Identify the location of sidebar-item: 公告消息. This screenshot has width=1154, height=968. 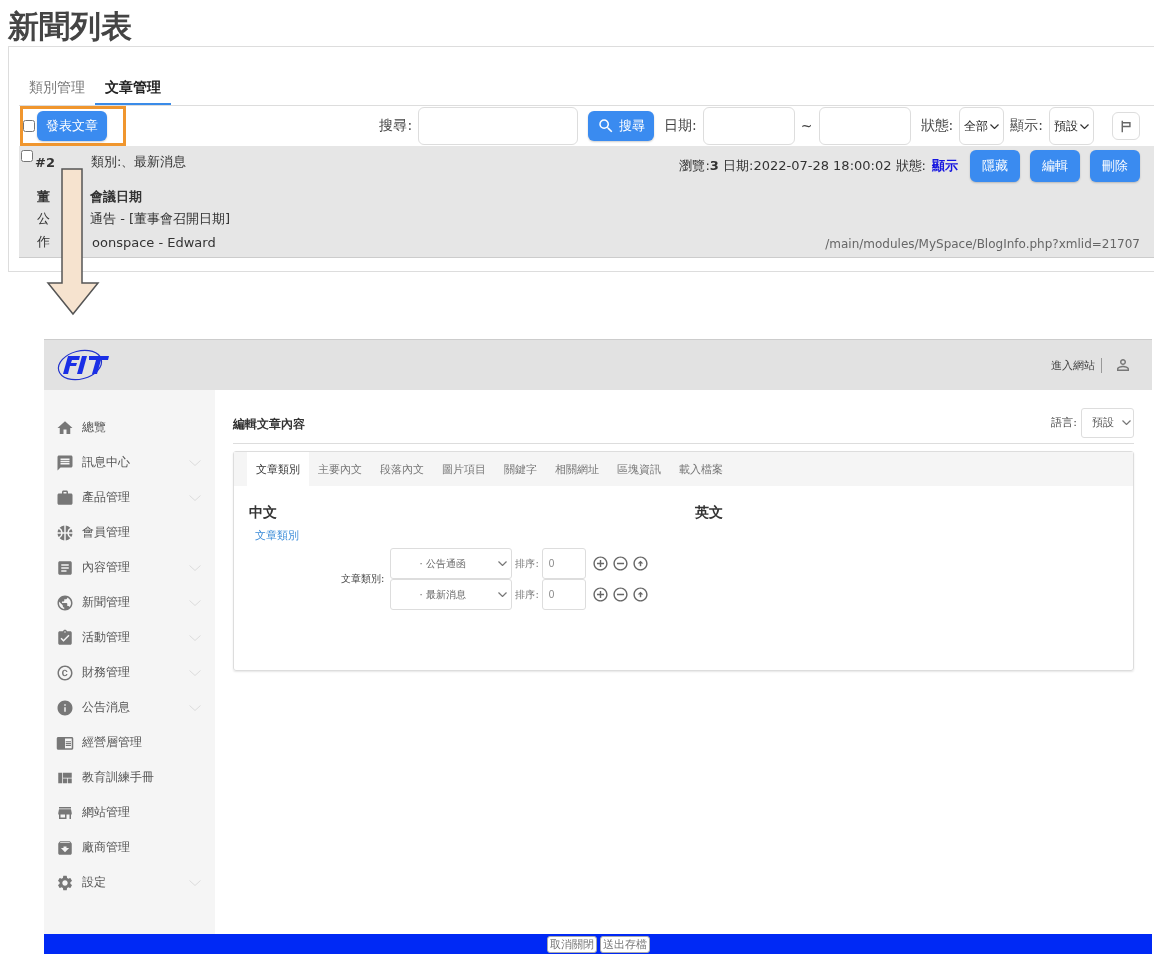
(135, 707).